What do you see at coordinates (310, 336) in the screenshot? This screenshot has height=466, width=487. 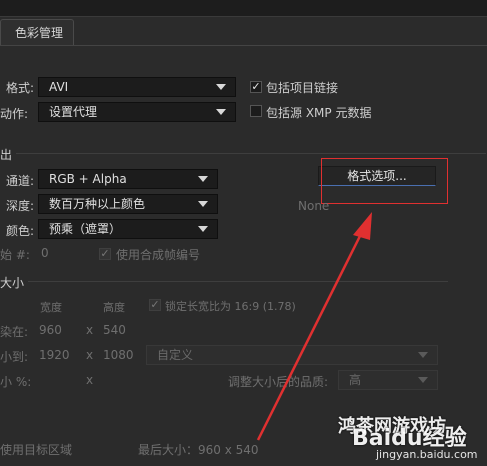 I see `annotation-arrow-shaft` at bounding box center [310, 336].